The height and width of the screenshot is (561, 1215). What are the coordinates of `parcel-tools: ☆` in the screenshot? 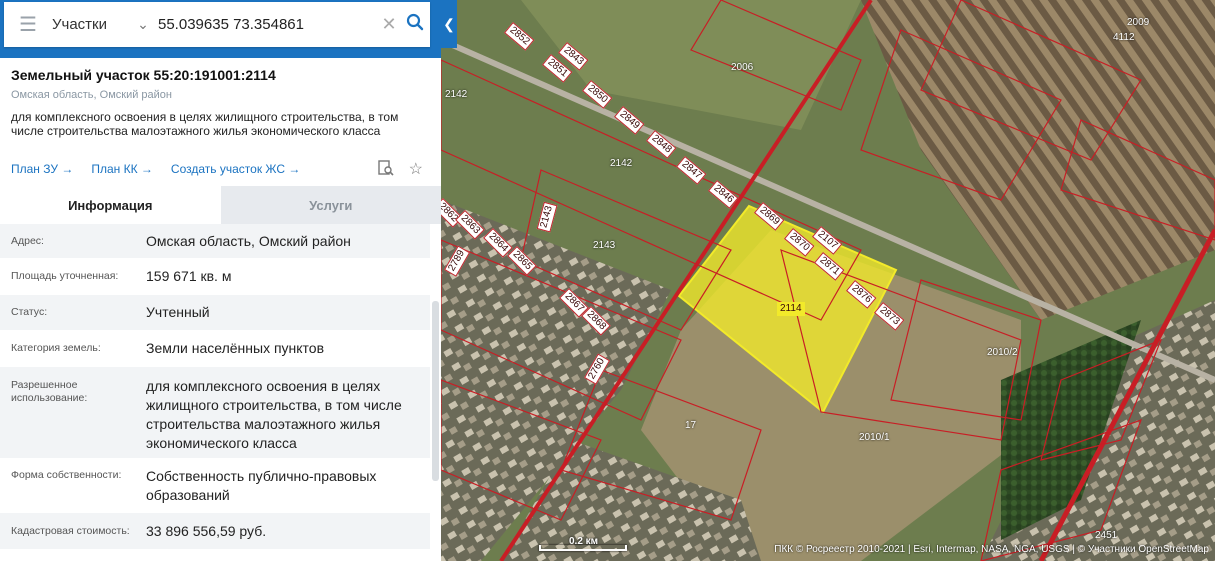 It's located at (400, 170).